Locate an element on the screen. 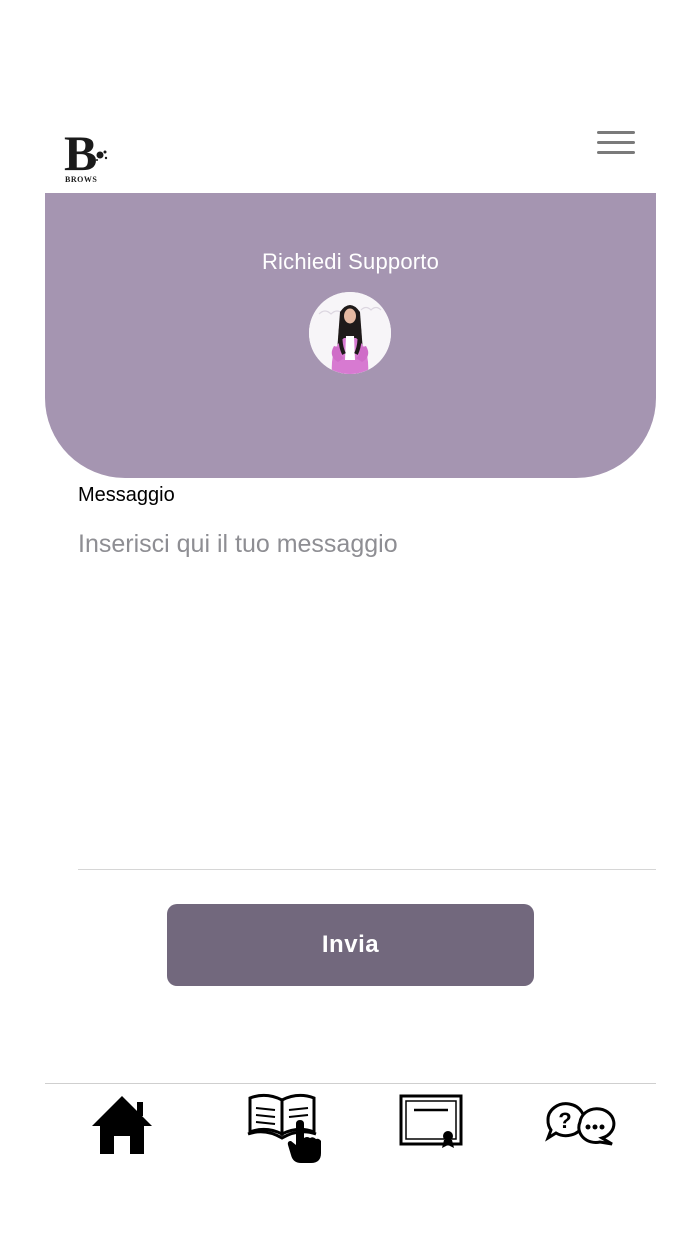 The image size is (700, 1244). tab-courses is located at coordinates (284, 1128).